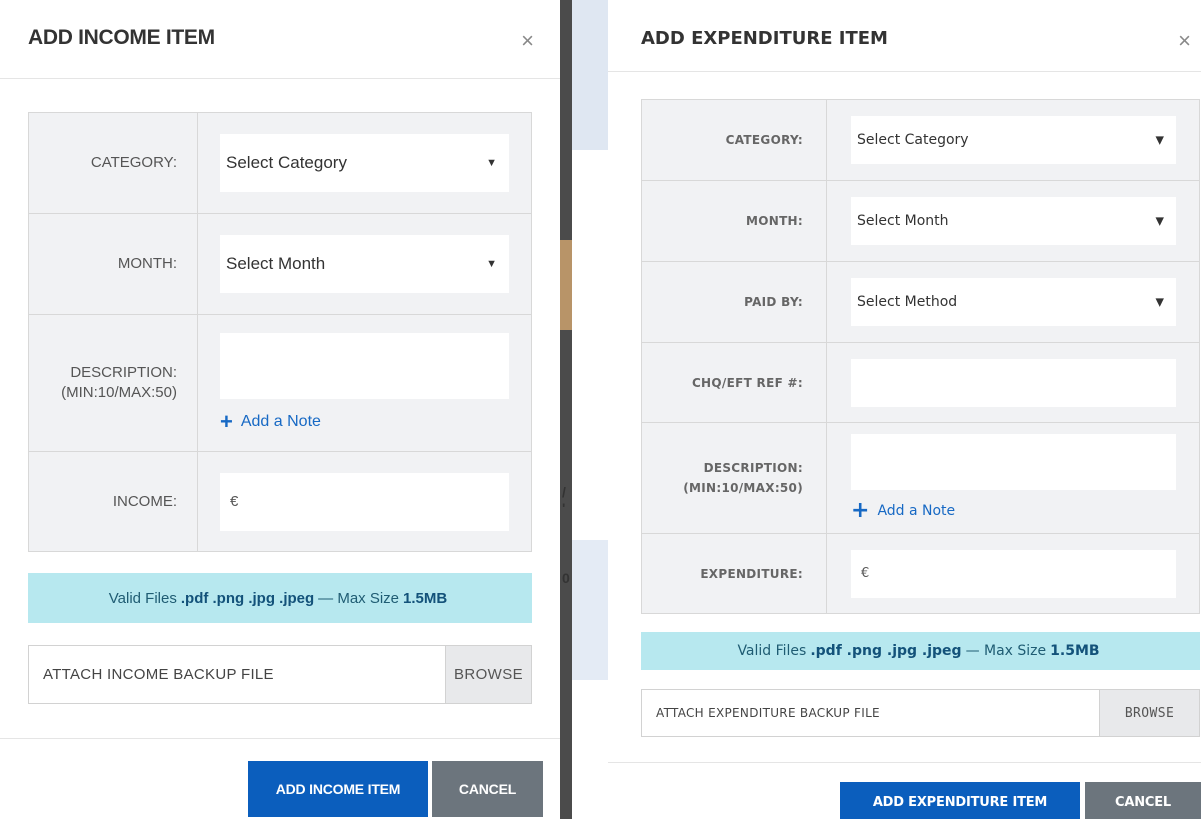 The height and width of the screenshot is (819, 1201). Describe the element at coordinates (566, 409) in the screenshot. I see `background-overlay-dark` at that location.